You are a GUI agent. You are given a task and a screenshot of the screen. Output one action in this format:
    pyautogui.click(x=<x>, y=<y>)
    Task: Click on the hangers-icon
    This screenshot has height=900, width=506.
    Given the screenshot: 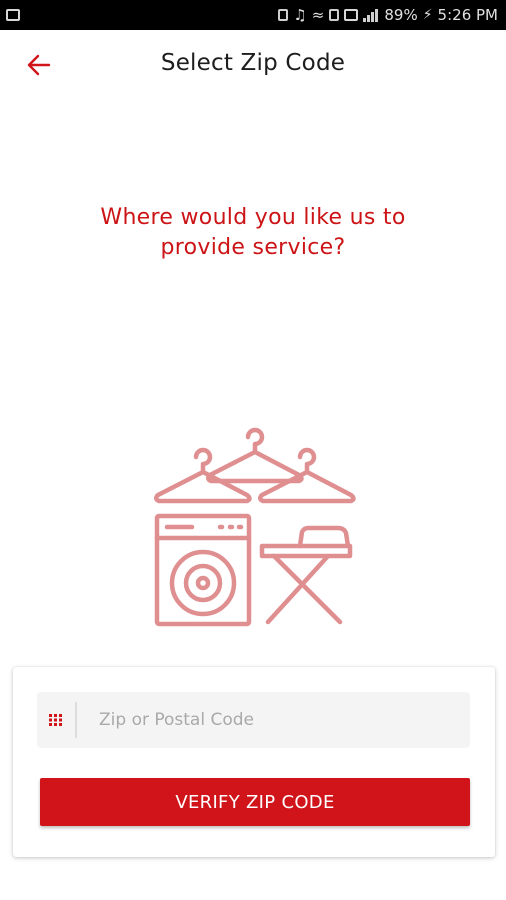 What is the action you would take?
    pyautogui.click(x=255, y=465)
    